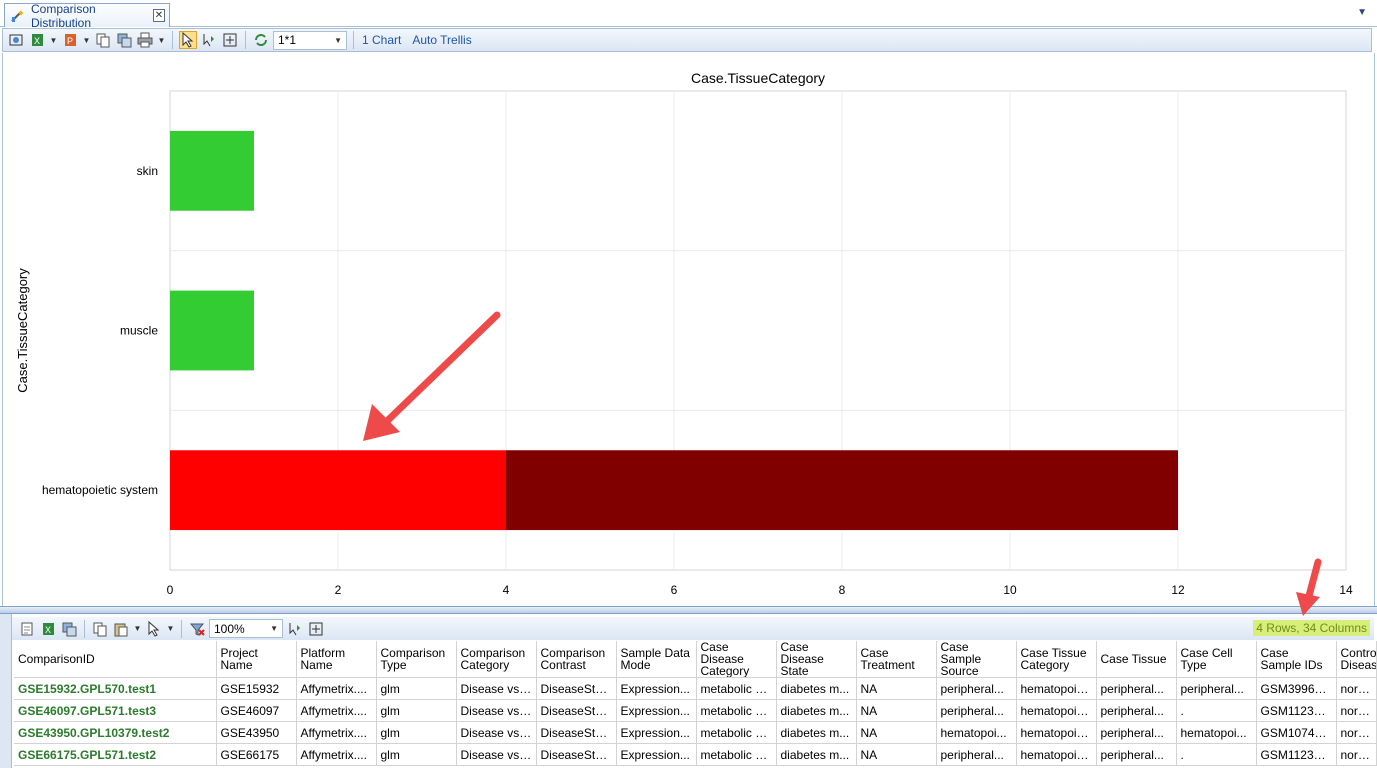 The image size is (1377, 768). What do you see at coordinates (246, 628) in the screenshot?
I see `zoom-combo: 100% ▼` at bounding box center [246, 628].